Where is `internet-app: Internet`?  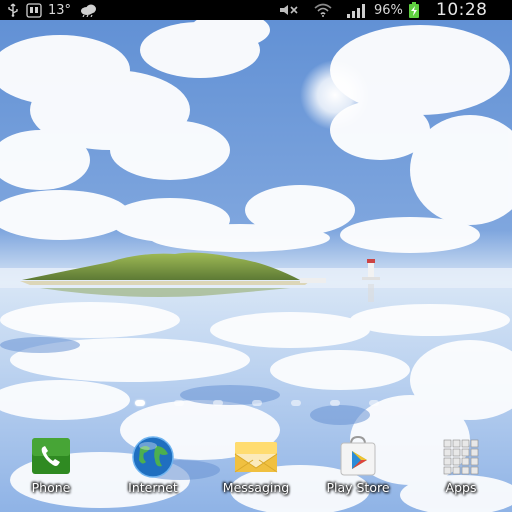 internet-app: Internet is located at coordinates (153, 465).